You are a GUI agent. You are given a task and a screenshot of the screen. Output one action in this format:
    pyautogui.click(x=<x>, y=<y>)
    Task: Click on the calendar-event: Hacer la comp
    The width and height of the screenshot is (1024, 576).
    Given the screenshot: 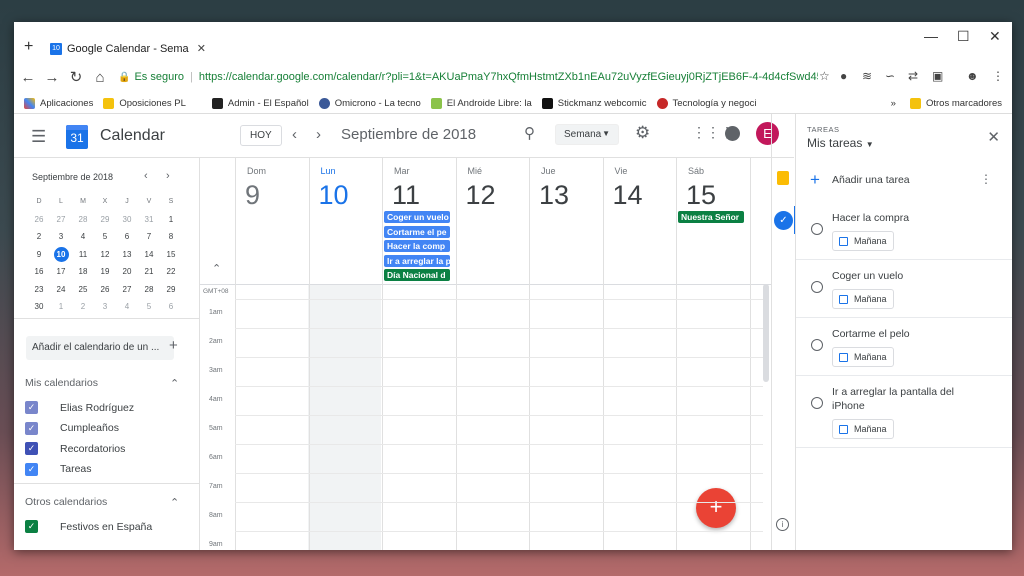 What is the action you would take?
    pyautogui.click(x=417, y=246)
    